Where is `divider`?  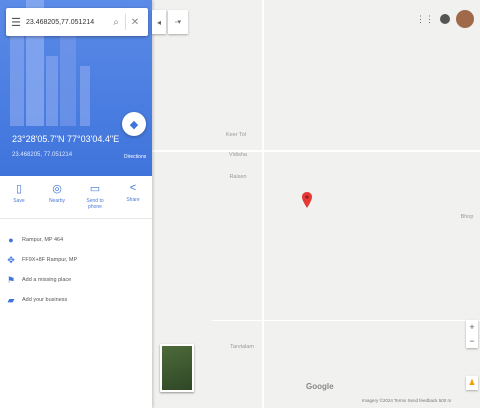
divider is located at coordinates (125, 22).